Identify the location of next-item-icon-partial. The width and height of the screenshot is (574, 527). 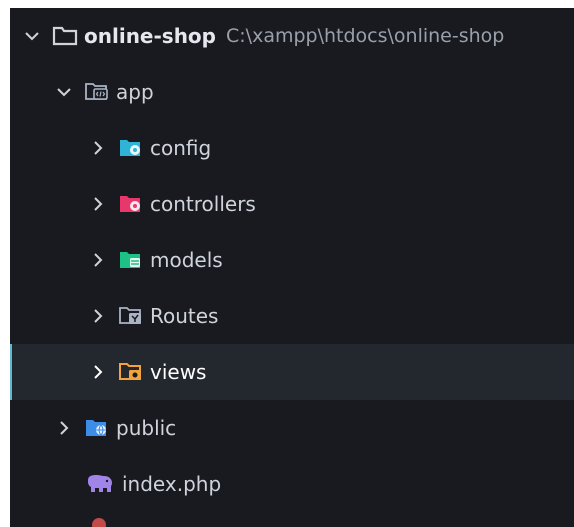
(99, 522).